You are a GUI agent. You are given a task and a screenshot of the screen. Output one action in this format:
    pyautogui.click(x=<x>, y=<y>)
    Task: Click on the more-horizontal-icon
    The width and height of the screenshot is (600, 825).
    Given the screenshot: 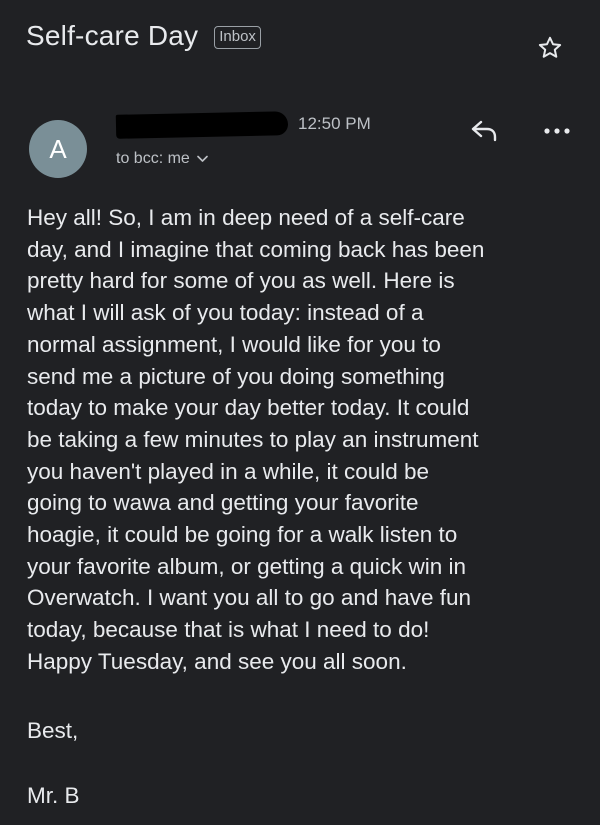 What is the action you would take?
    pyautogui.click(x=557, y=131)
    